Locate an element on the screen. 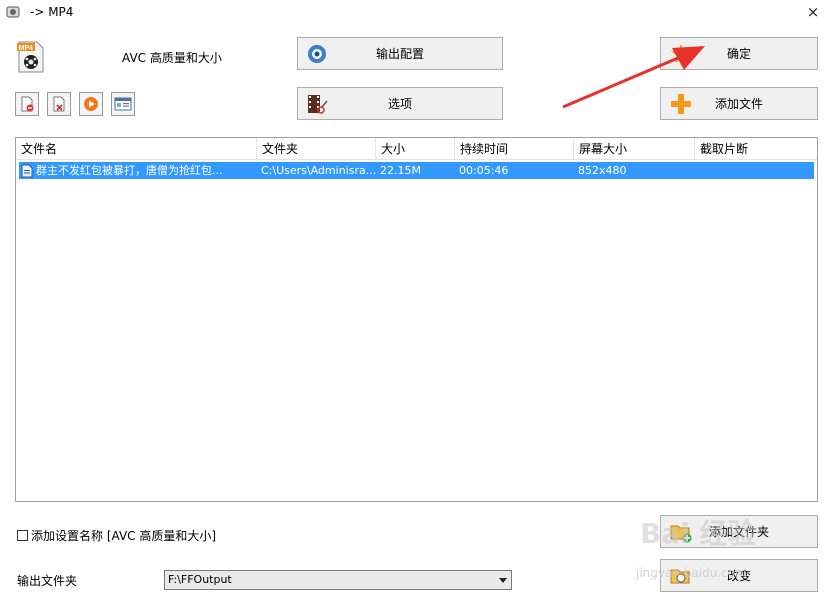 Image resolution: width=830 pixels, height=605 pixels. info-icon is located at coordinates (123, 104).